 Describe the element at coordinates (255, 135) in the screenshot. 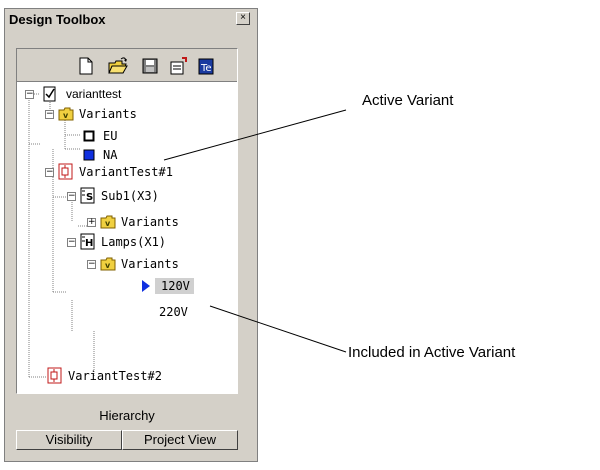

I see `active-variant-pointer` at that location.